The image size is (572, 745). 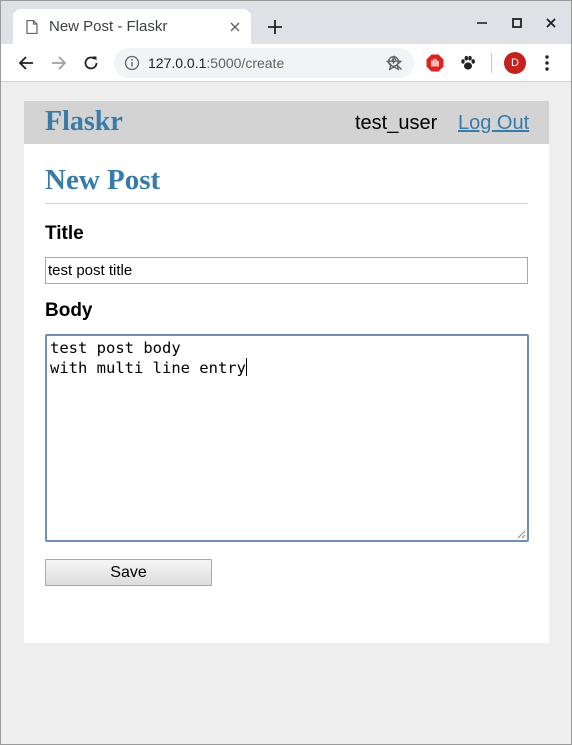 I want to click on body-line: test post body, so click(x=115, y=348).